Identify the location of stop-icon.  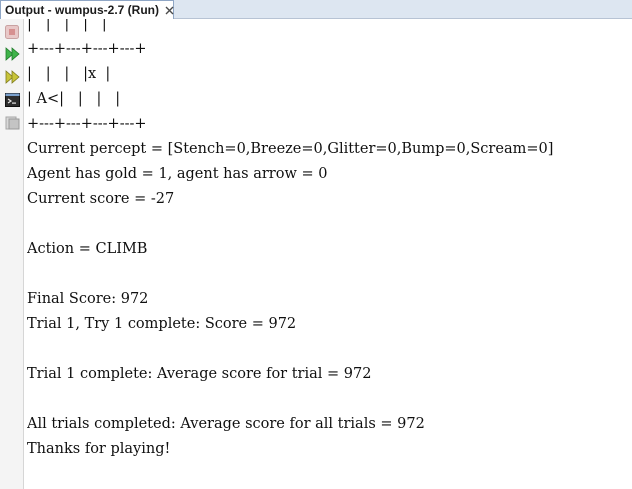
(12, 32).